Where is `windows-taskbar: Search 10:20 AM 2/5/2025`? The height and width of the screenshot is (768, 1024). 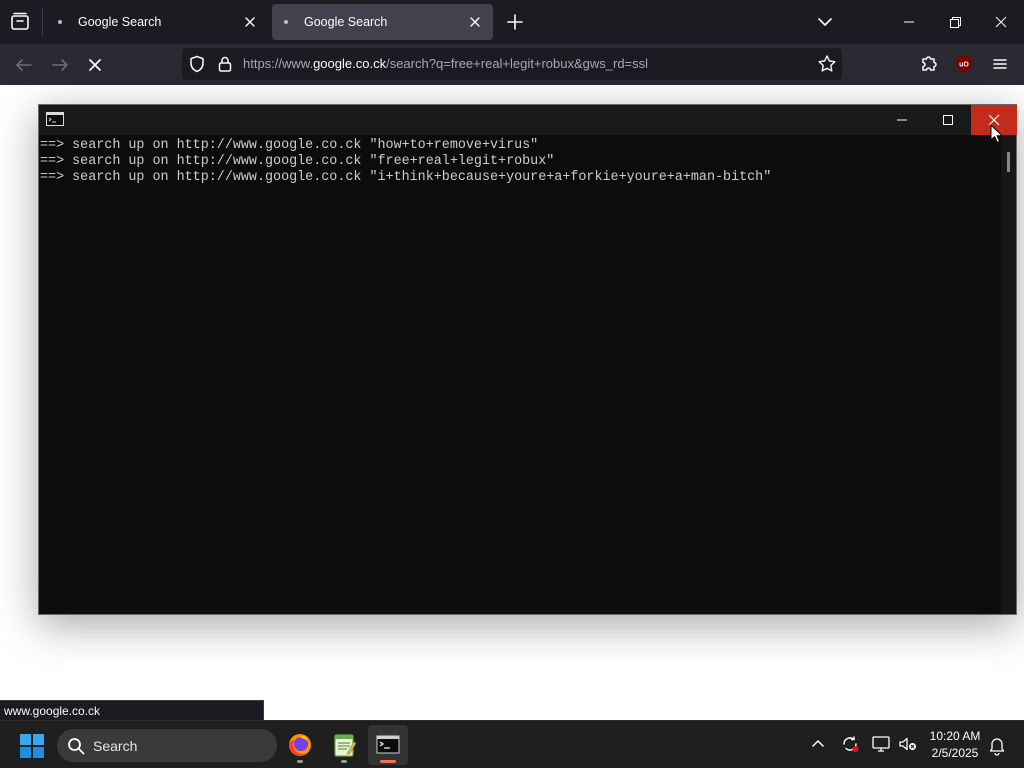 windows-taskbar: Search 10:20 AM 2/5/2025 is located at coordinates (512, 744).